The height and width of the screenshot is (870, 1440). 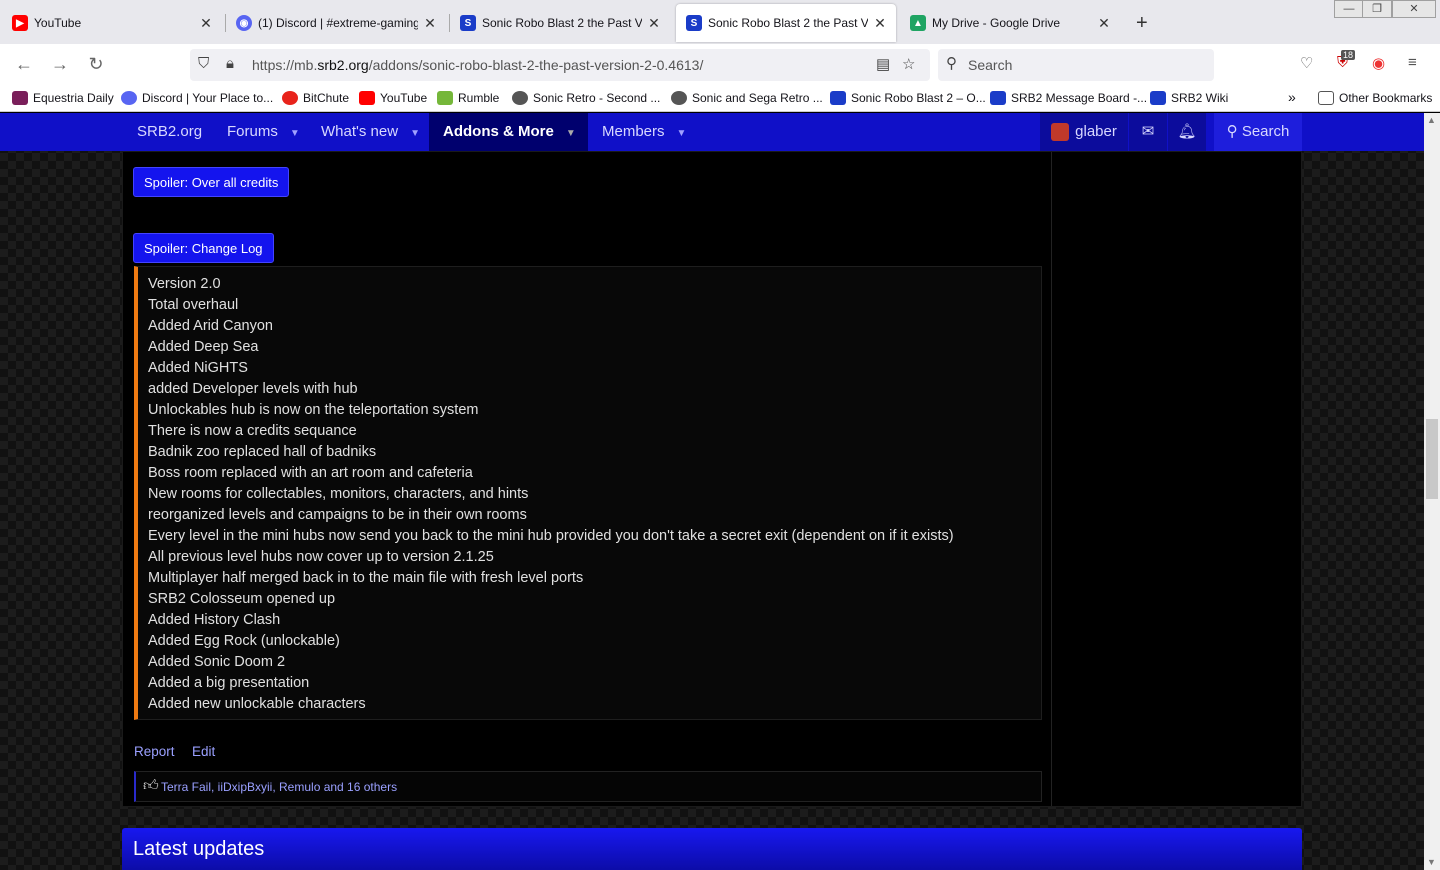 I want to click on rumble-icon, so click(x=445, y=98).